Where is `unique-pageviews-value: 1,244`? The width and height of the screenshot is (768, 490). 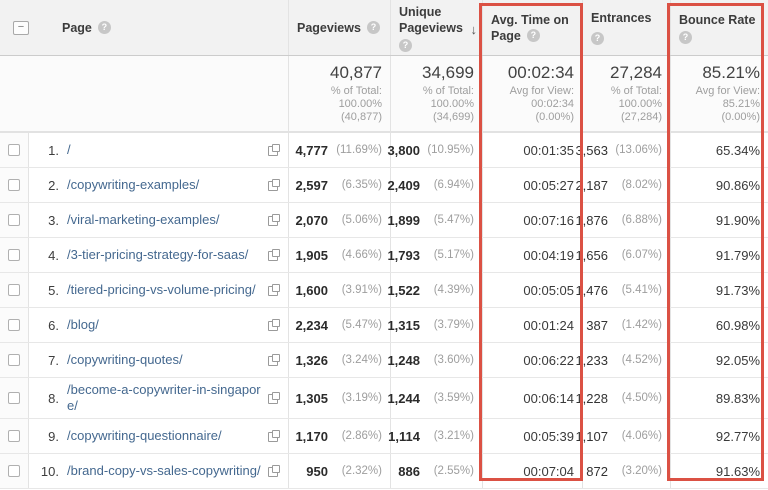 unique-pageviews-value: 1,244 is located at coordinates (403, 398).